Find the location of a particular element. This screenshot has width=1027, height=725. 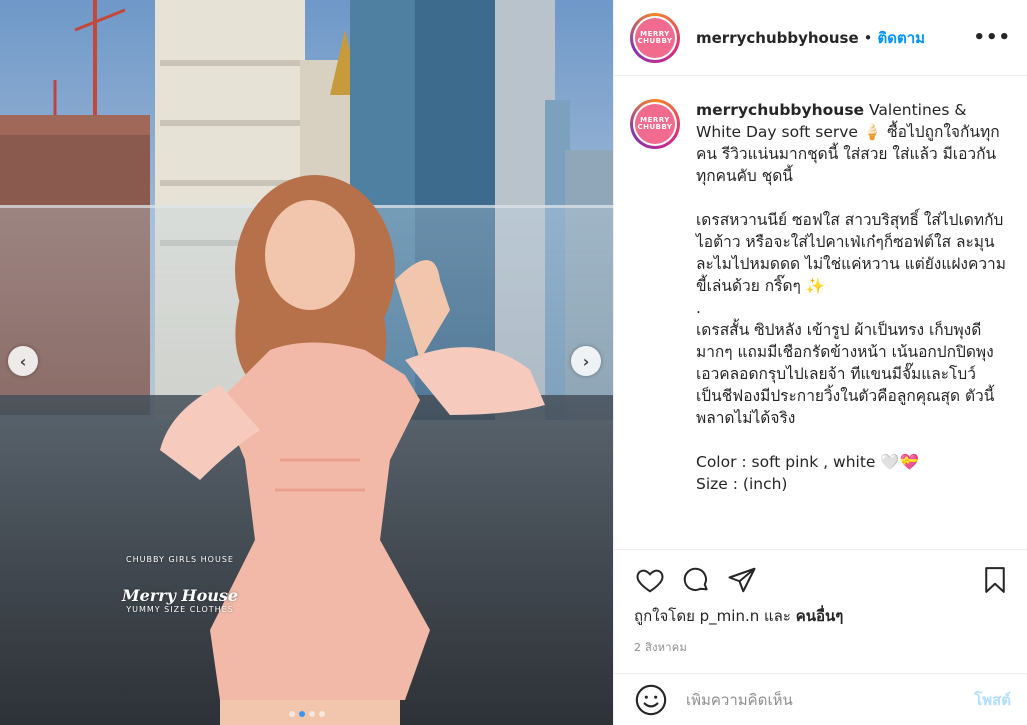

comment-bar: โพสต์ is located at coordinates (820, 699).